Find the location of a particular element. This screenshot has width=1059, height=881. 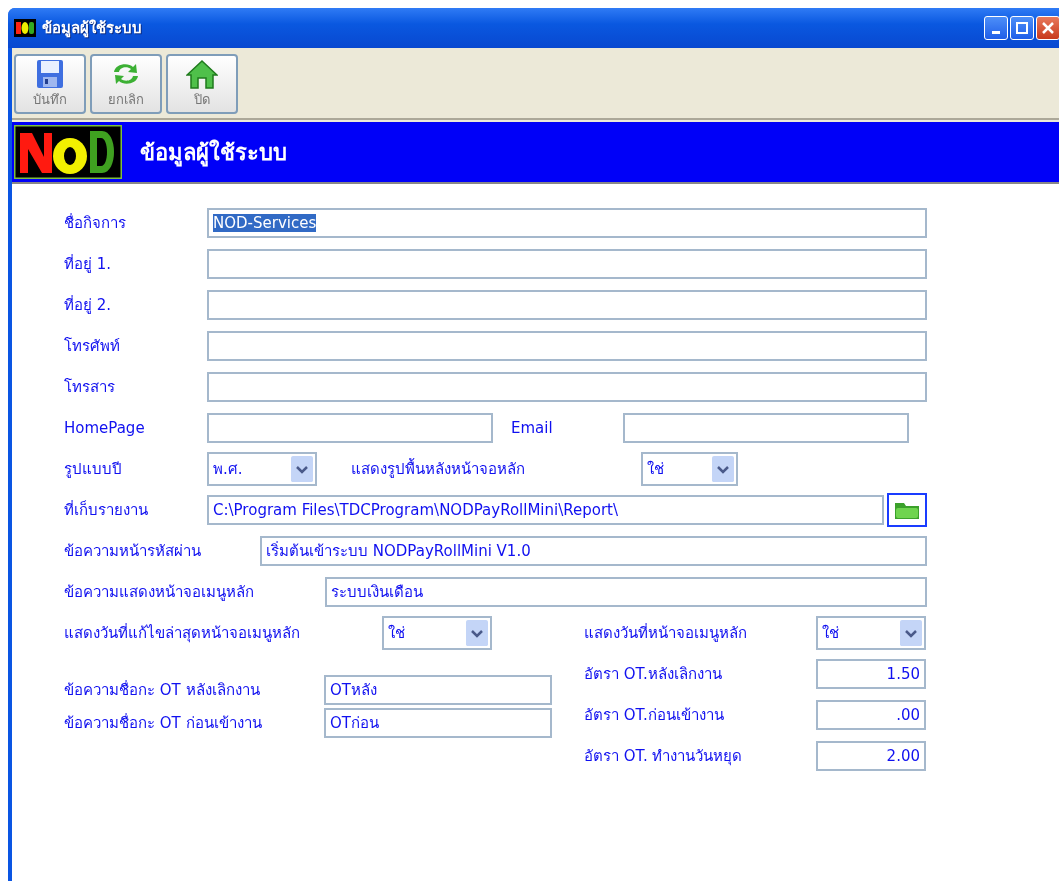

field-label: อัตรา OT.ก่อนเข้างาน is located at coordinates (654, 715).